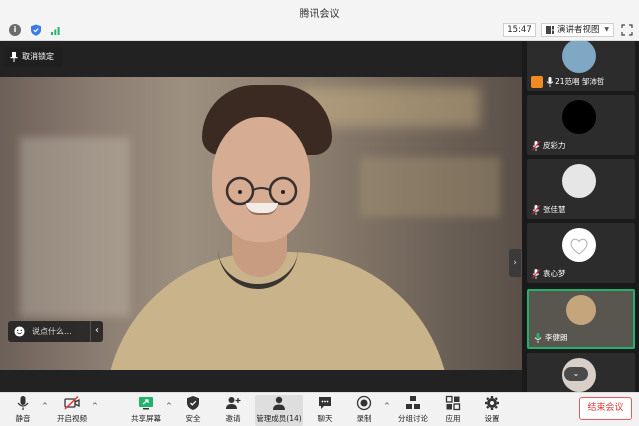  Describe the element at coordinates (56, 30) in the screenshot. I see `signal-icon` at that location.